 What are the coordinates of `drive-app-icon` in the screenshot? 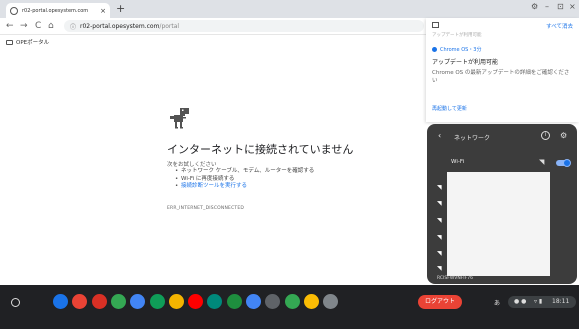 It's located at (118, 301).